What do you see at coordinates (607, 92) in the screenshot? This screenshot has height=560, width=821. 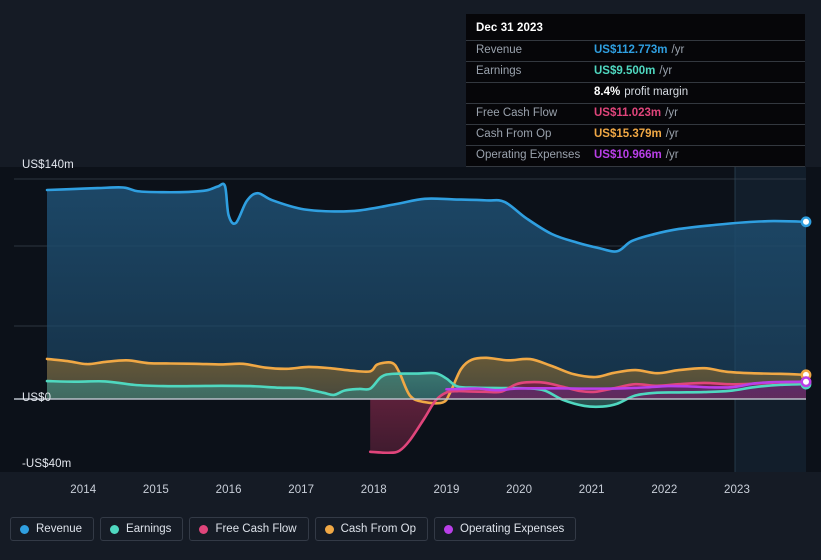 I see `tooltip-row-value: 8.4%` at bounding box center [607, 92].